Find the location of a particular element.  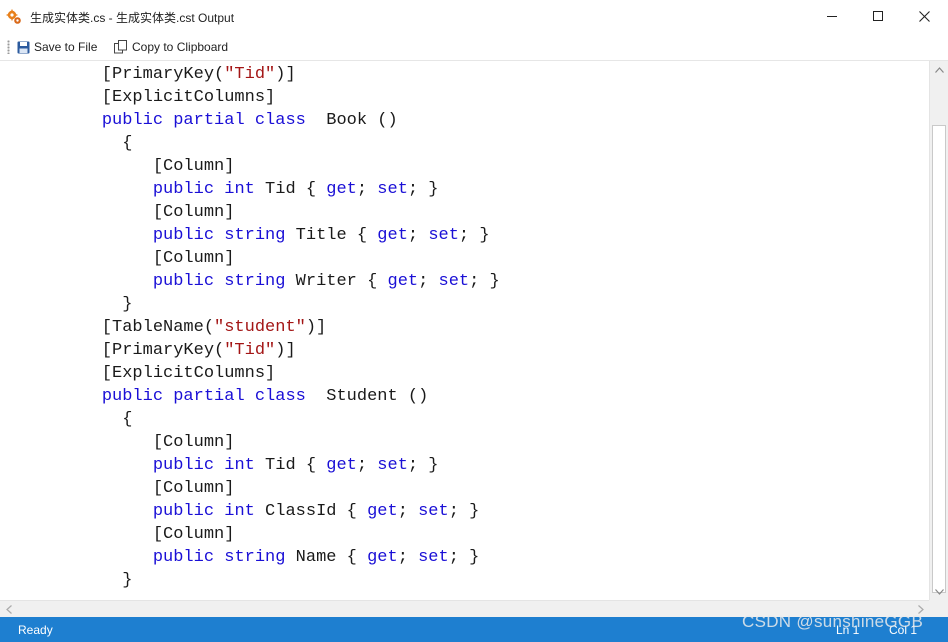

code-line: public string Title { get; set; } is located at coordinates (280, 235).